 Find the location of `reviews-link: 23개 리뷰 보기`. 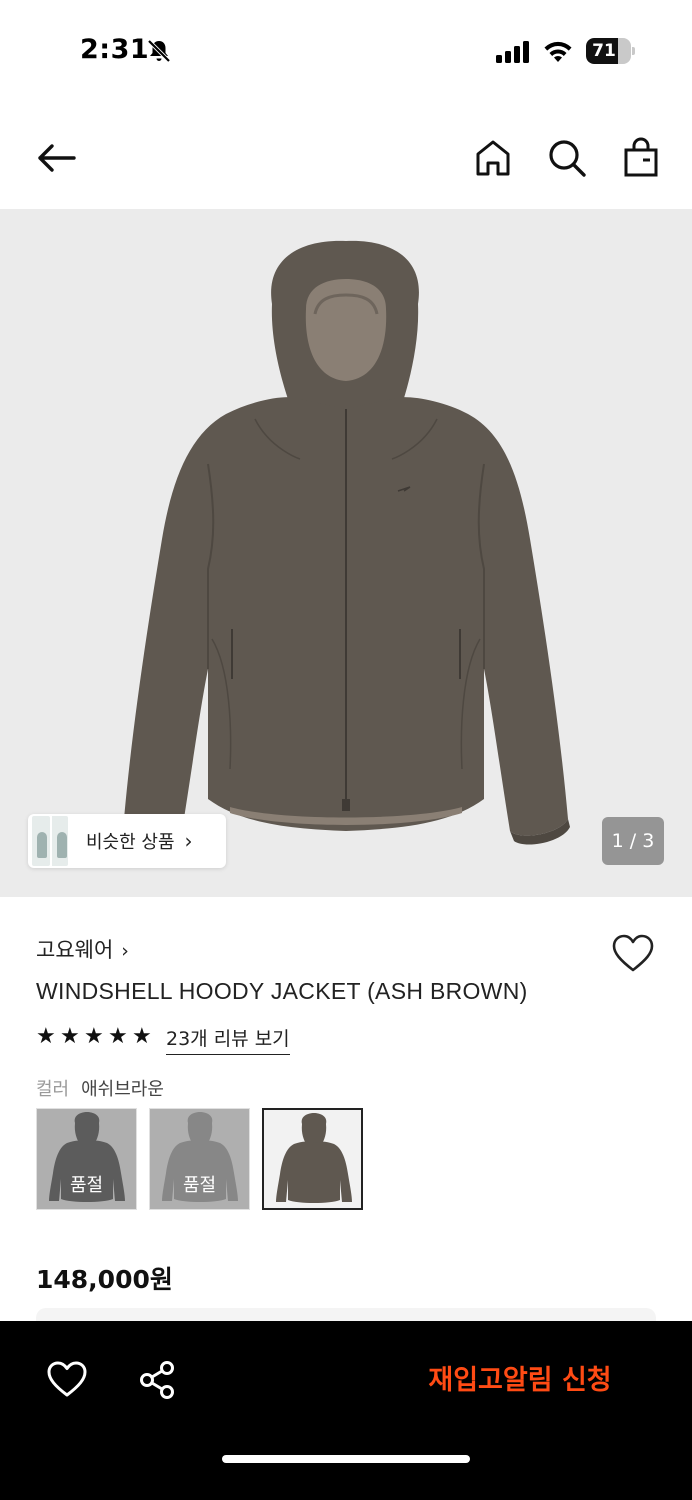

reviews-link: 23개 리뷰 보기 is located at coordinates (228, 1039).